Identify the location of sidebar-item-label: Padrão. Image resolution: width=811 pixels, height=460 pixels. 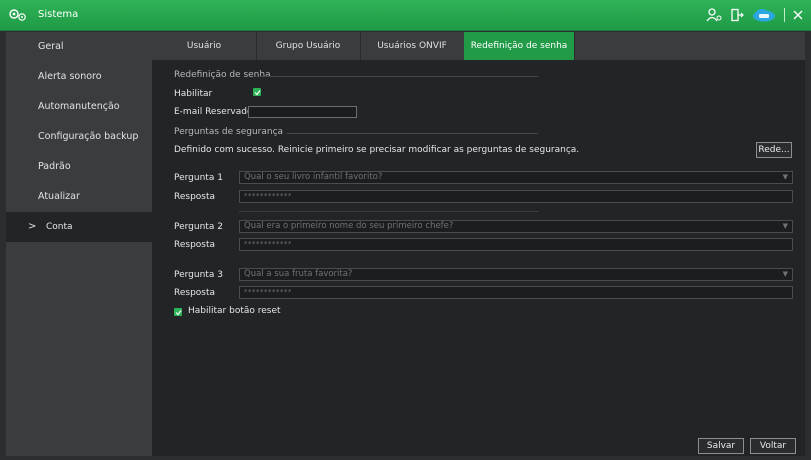
(54, 166).